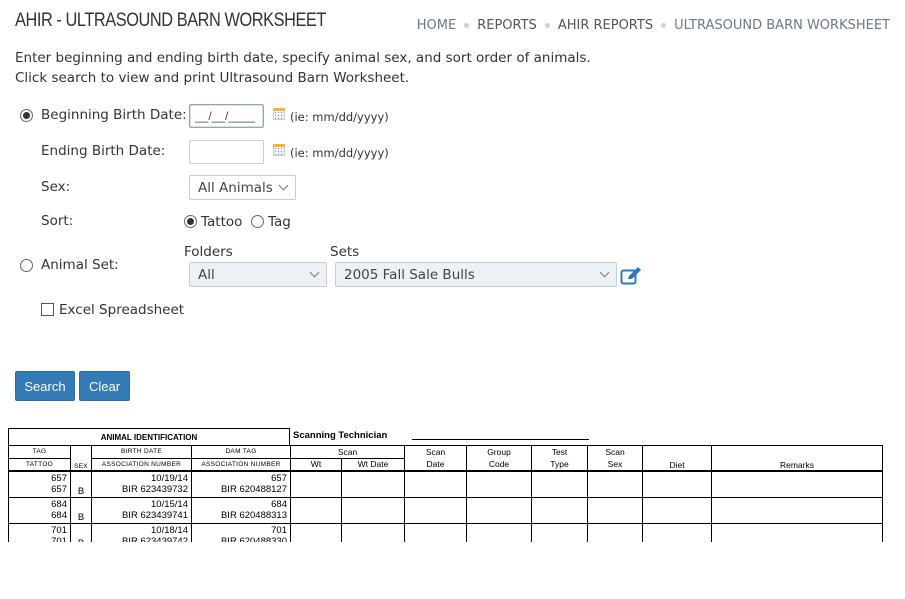 The image size is (905, 599). I want to click on col-wt-date: Wt Date, so click(373, 464).